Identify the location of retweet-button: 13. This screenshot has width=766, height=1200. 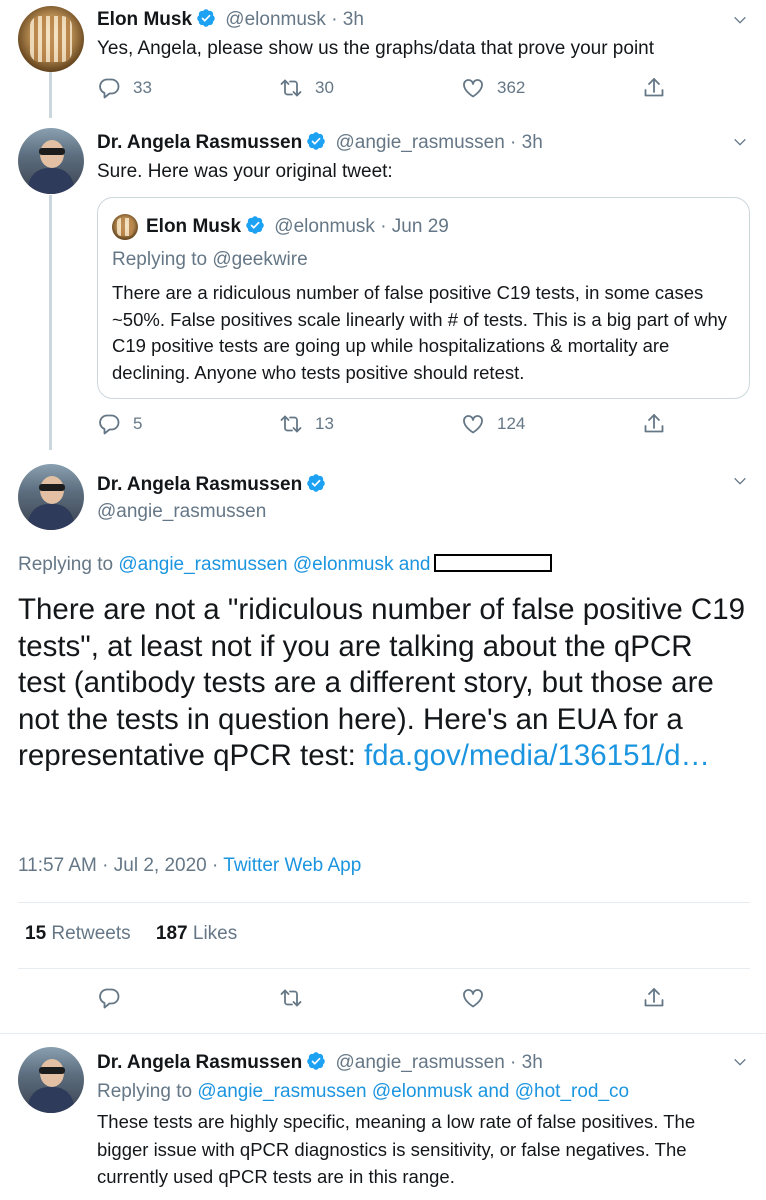
(306, 424).